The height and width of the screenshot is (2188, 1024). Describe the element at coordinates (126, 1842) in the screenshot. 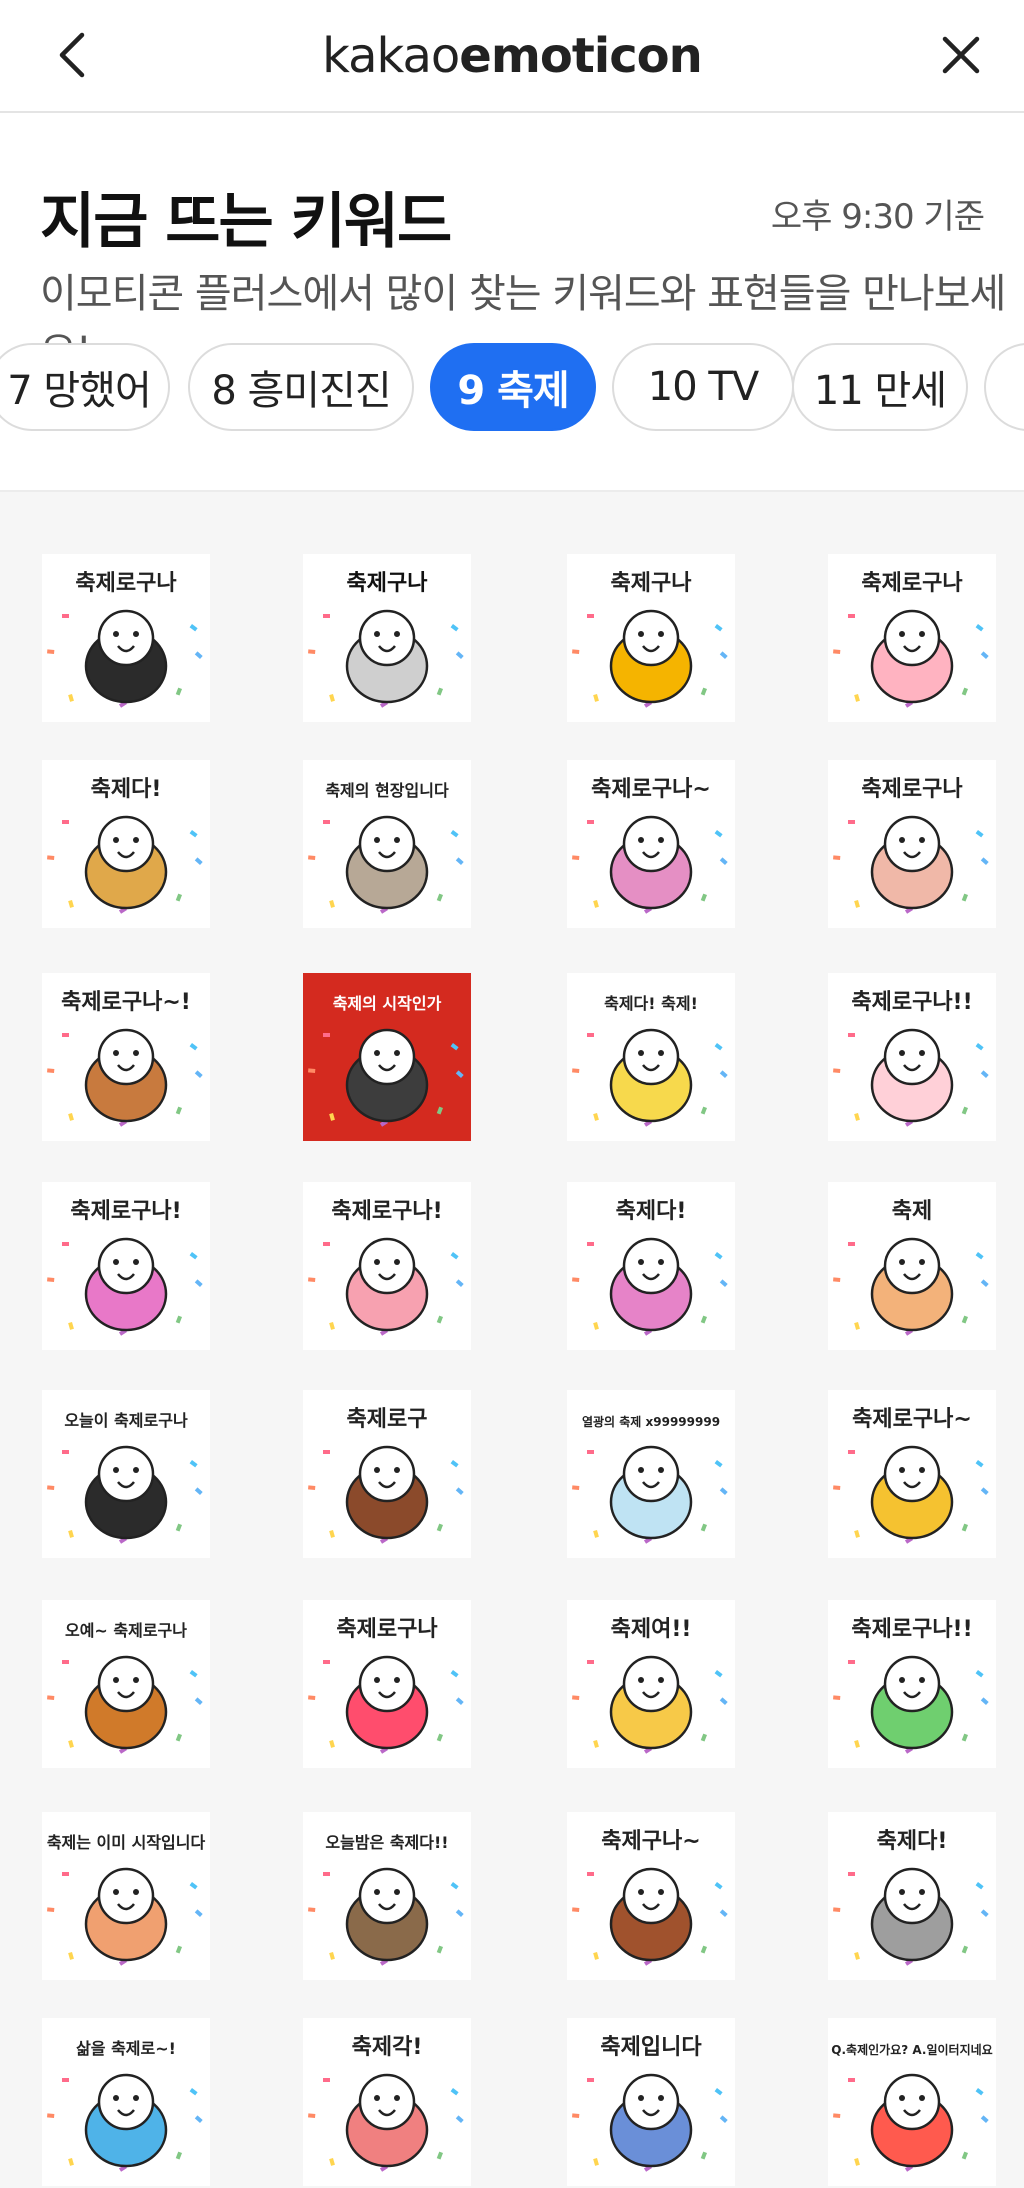

I see `sticker-caption: 축제는 이미 시작입니다` at that location.